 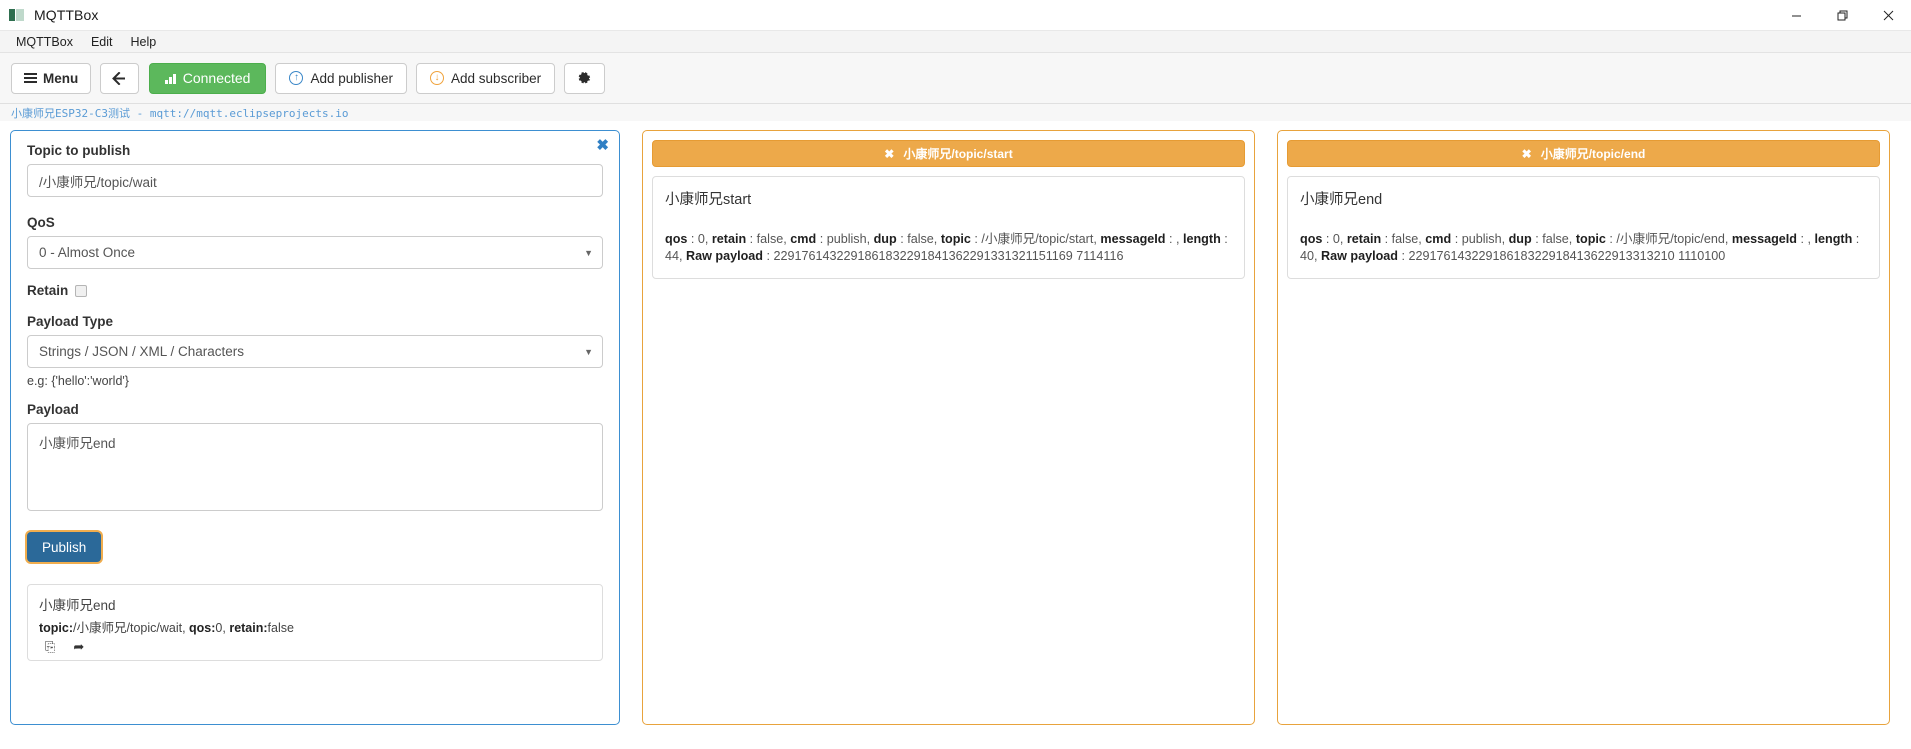 What do you see at coordinates (170, 78) in the screenshot?
I see `signal-bars-icon` at bounding box center [170, 78].